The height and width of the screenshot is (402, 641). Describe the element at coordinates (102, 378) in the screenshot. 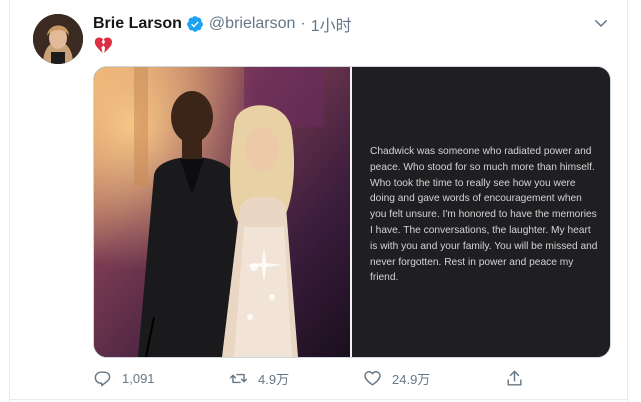

I see `reply-icon` at that location.